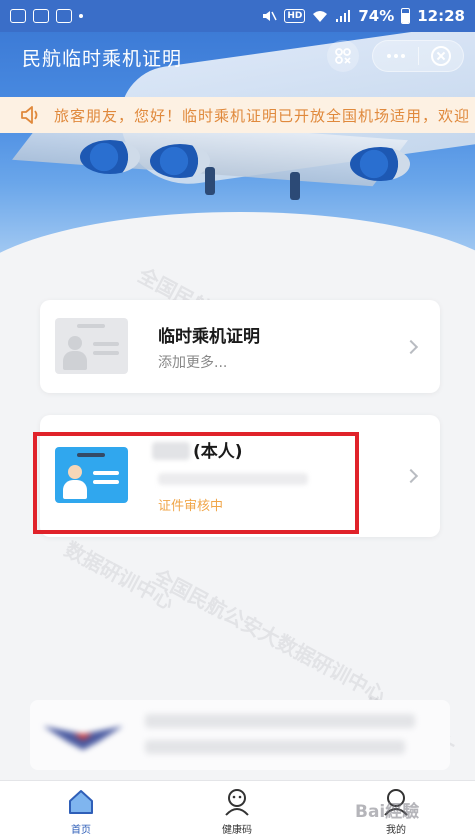 The height and width of the screenshot is (840, 475). Describe the element at coordinates (64, 16) in the screenshot. I see `image-notification-icon` at that location.